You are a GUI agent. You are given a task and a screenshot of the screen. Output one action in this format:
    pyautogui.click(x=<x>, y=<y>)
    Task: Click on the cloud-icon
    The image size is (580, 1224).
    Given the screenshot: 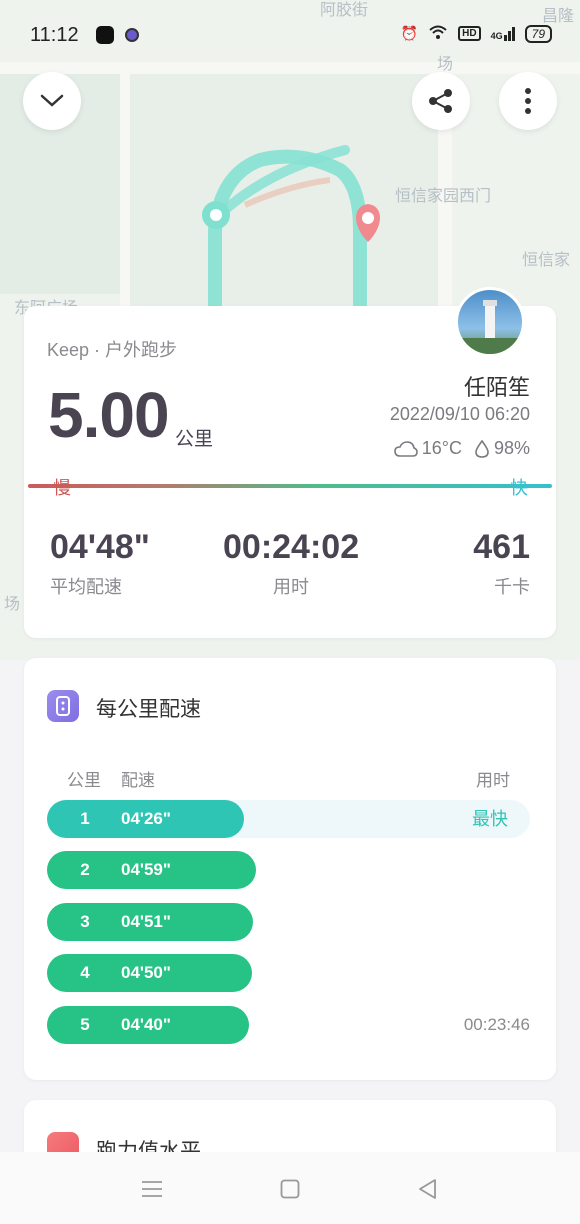 What is the action you would take?
    pyautogui.click(x=405, y=448)
    